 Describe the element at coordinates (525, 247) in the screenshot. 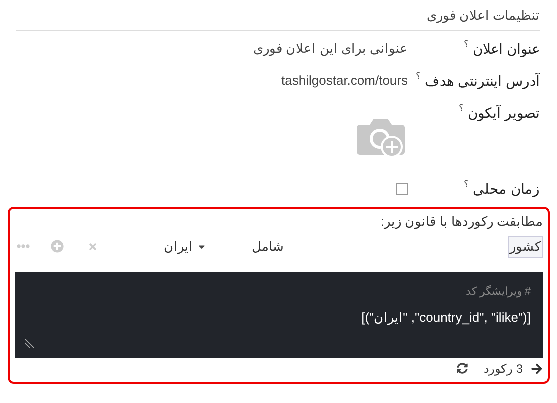

I see `rule-field-select: کشور` at that location.